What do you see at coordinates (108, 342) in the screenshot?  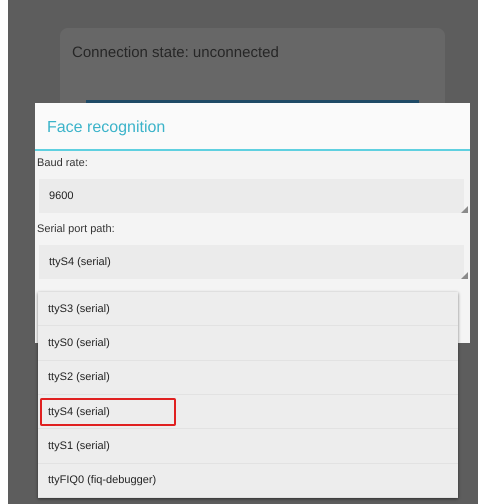 I see `dropdown-option: ttyS0 (serial)` at bounding box center [108, 342].